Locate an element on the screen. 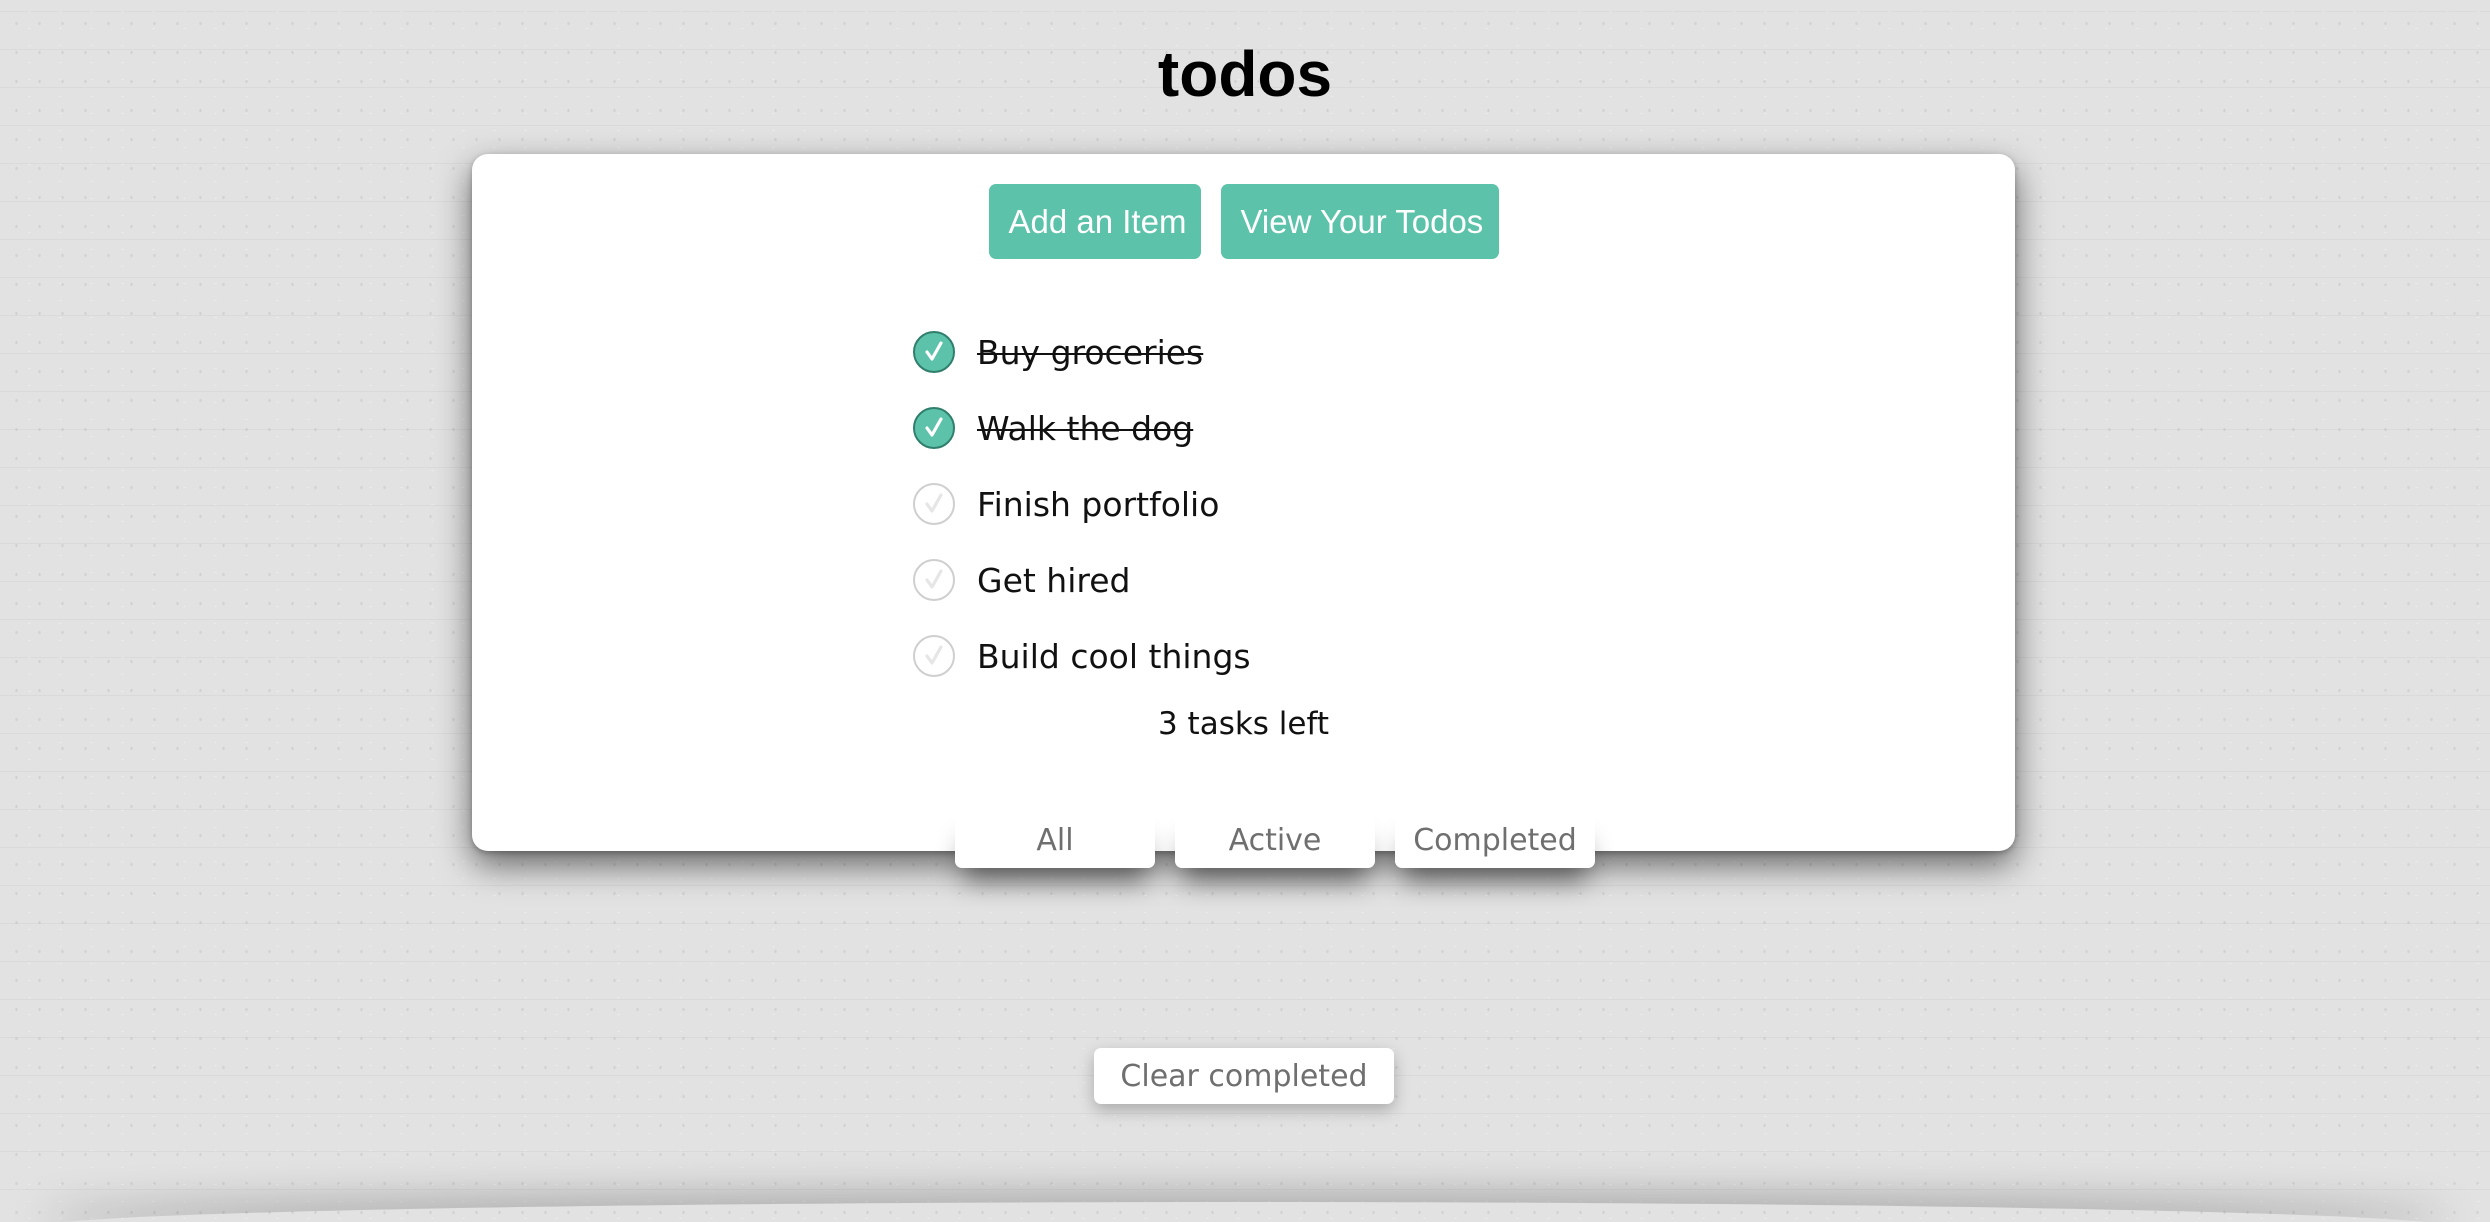 Image resolution: width=2490 pixels, height=1222 pixels. tasks-left-count: 3 tasks left is located at coordinates (1243, 724).